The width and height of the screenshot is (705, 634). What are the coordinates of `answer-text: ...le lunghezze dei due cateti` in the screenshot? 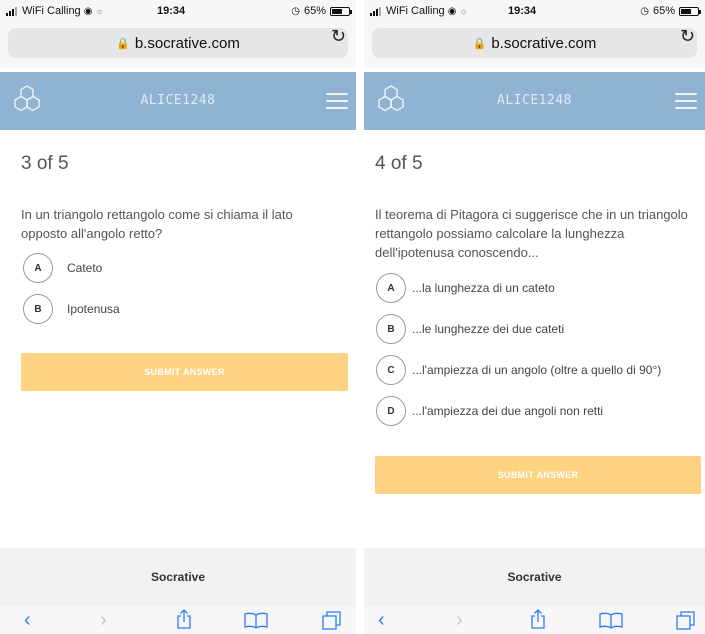 It's located at (488, 329).